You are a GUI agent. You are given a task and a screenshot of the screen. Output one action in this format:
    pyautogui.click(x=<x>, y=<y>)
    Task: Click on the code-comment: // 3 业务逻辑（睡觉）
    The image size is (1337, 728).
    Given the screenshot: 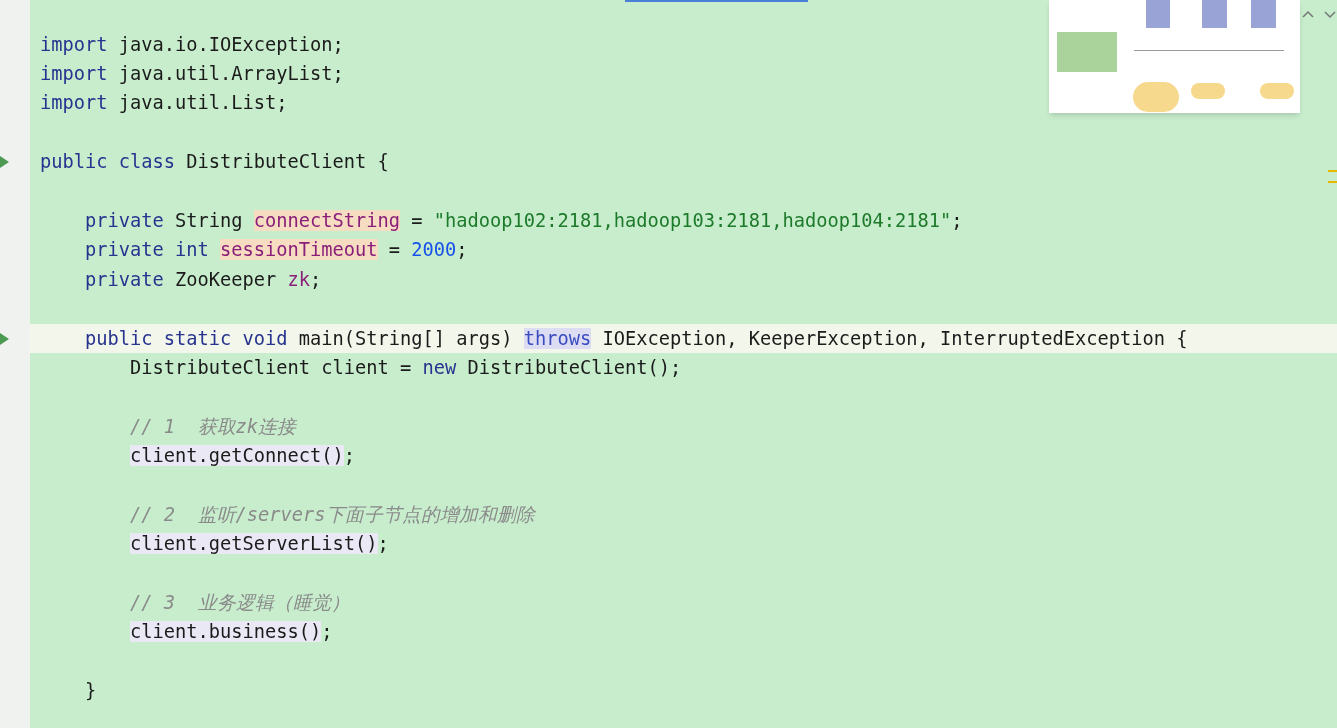 What is the action you would take?
    pyautogui.click(x=240, y=603)
    